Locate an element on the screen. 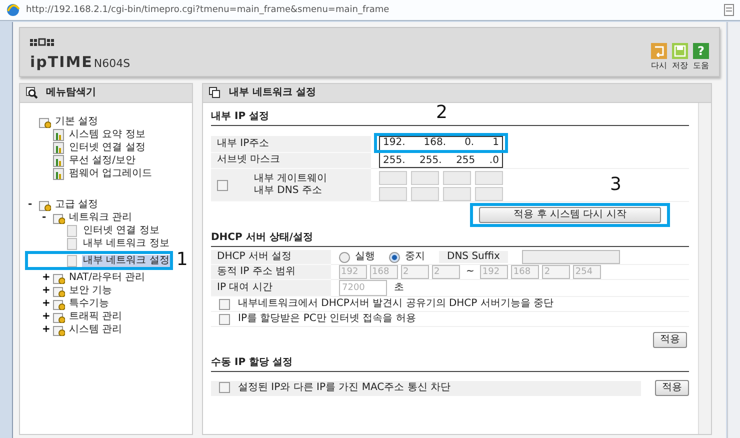 This screenshot has width=740, height=438. address-bar: http://192.168.2.1/cgi-bin/timepro.cgi?tmenu=main_frame&smenu=main_frame is located at coordinates (370, 10).